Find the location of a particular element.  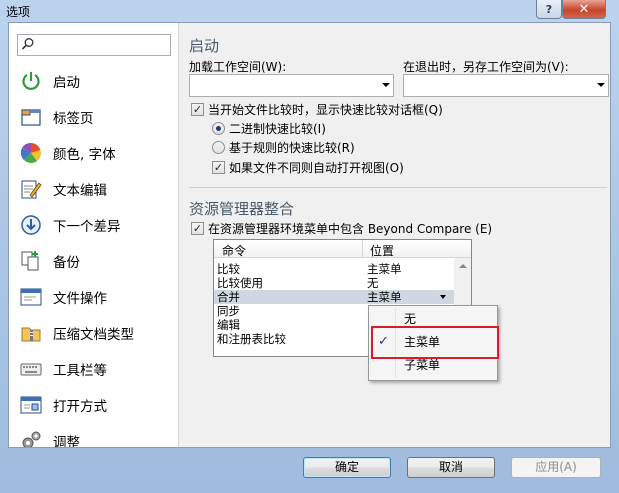

column-header-command: 命令 is located at coordinates (234, 250).